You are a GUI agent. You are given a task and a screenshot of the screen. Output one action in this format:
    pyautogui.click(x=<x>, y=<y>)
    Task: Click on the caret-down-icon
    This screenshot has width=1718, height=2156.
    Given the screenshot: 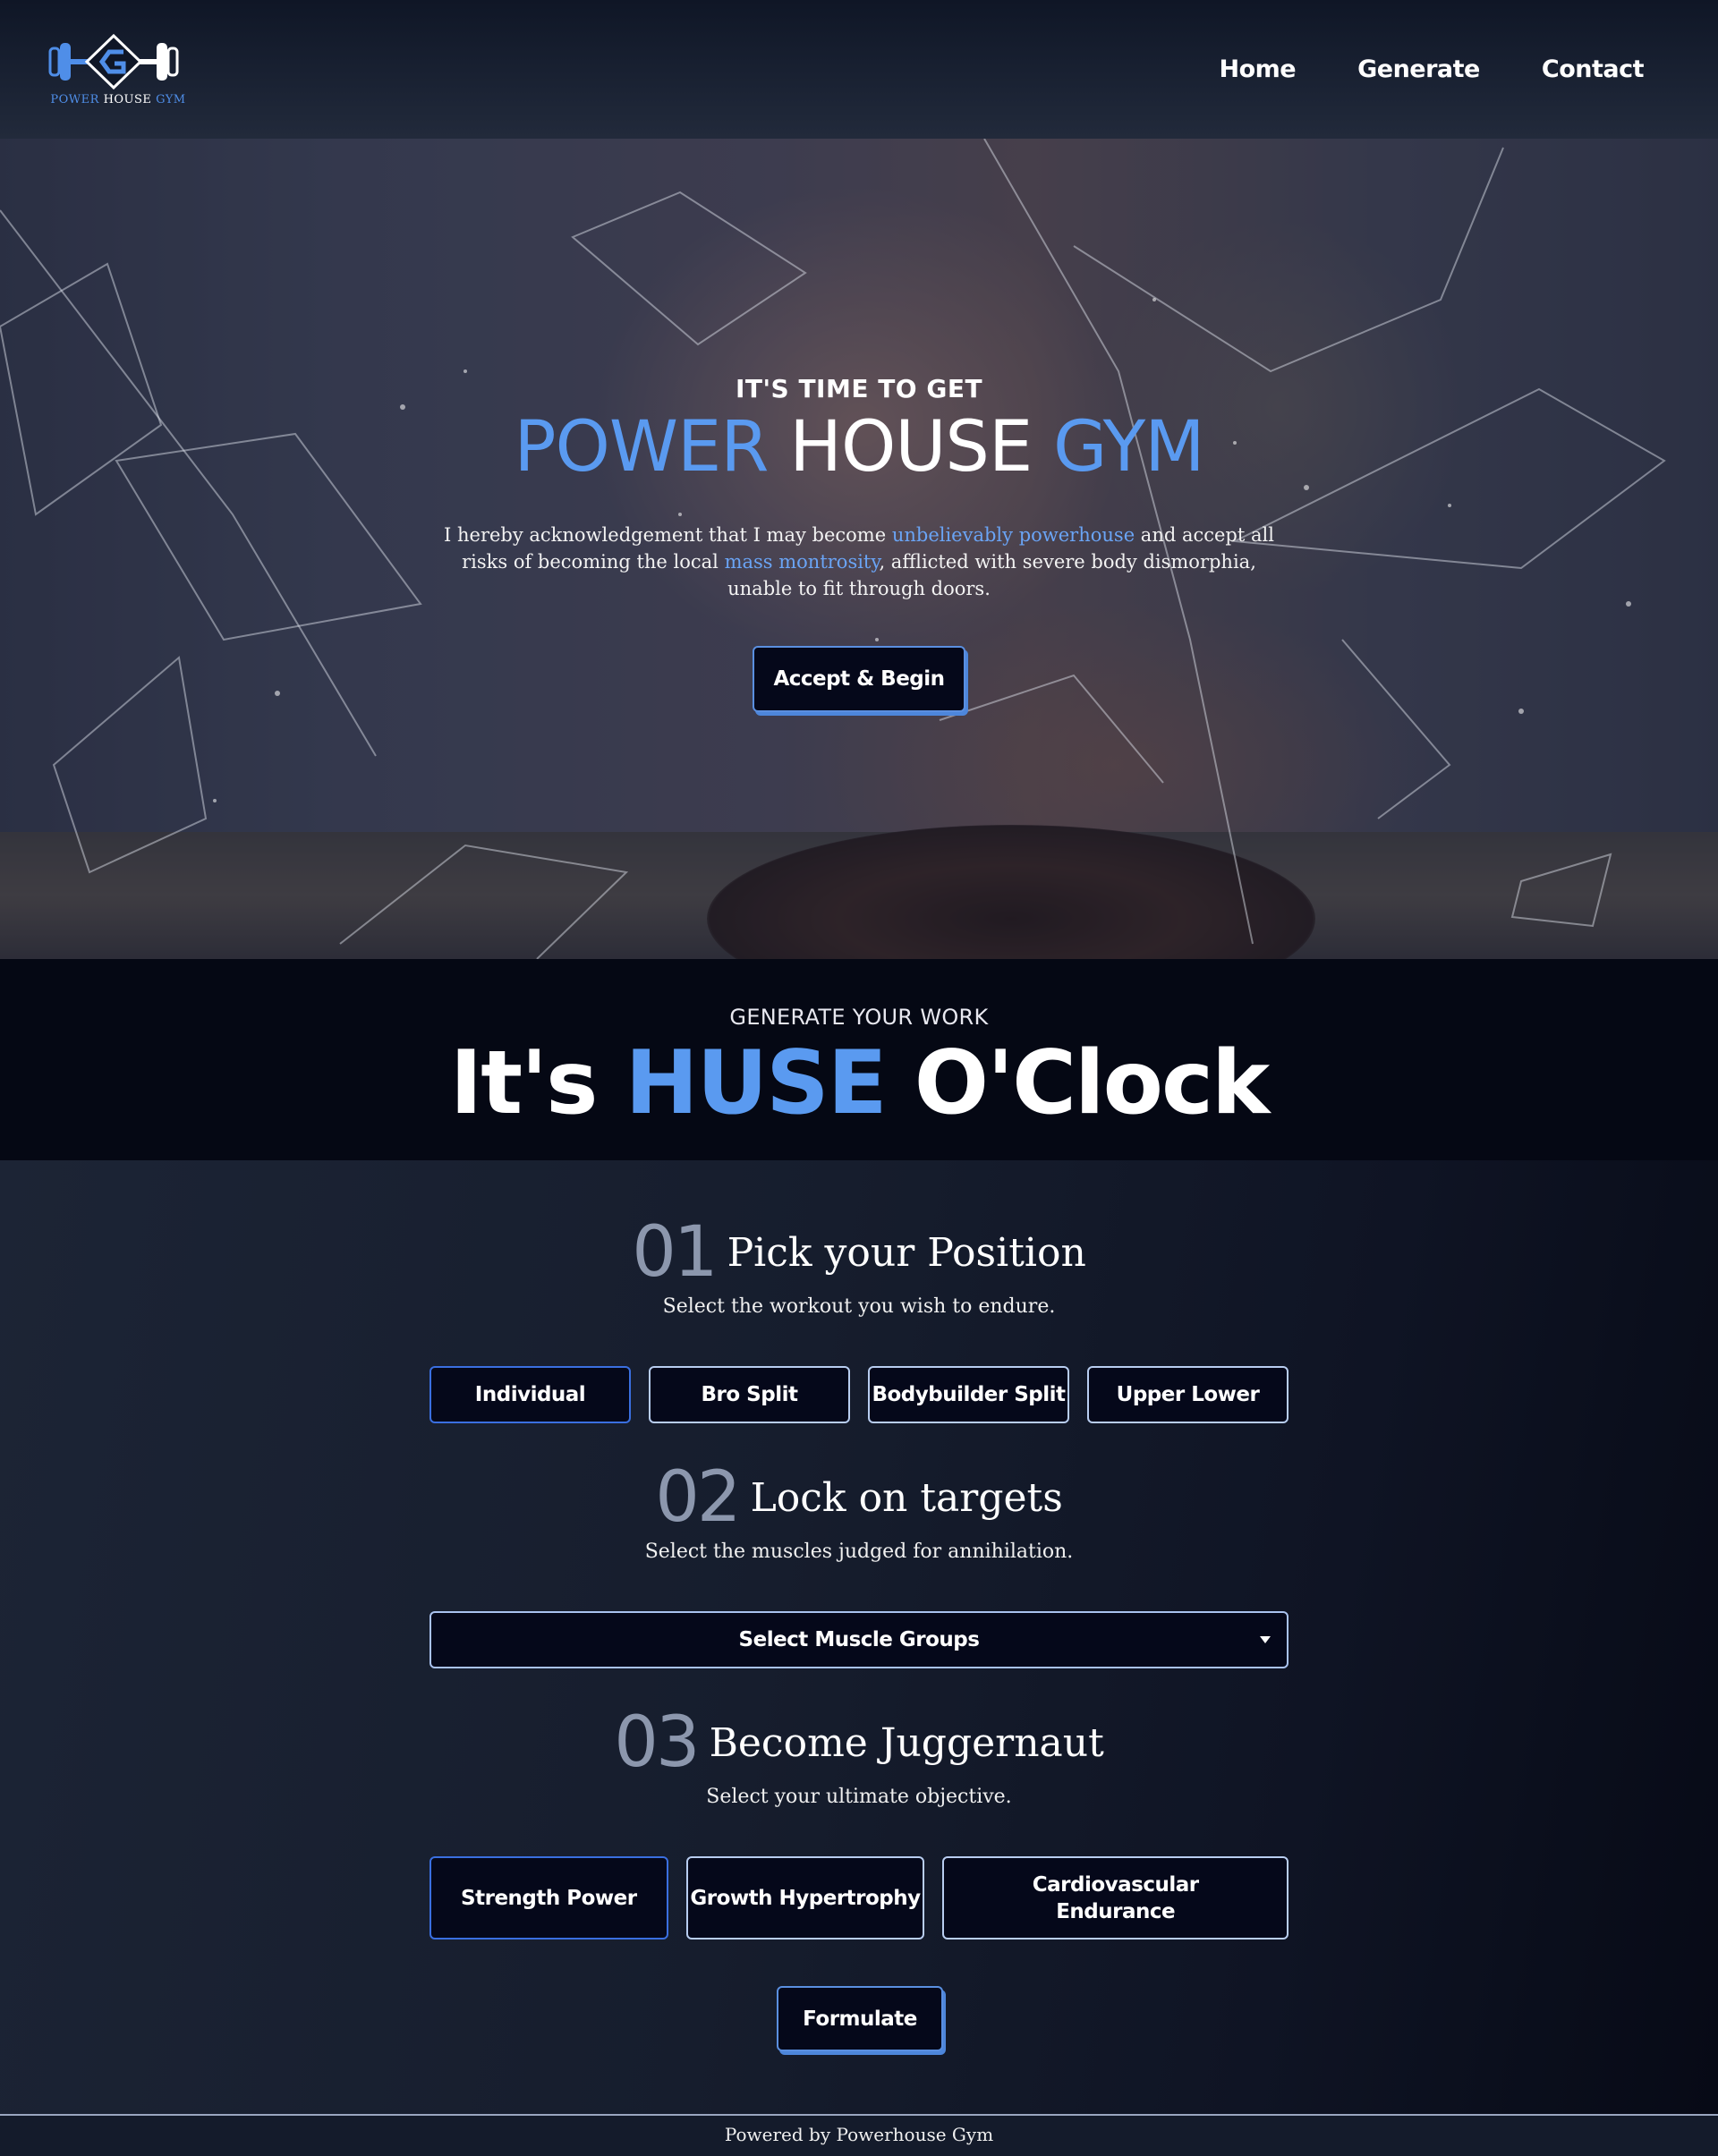 What is the action you would take?
    pyautogui.click(x=1265, y=1640)
    